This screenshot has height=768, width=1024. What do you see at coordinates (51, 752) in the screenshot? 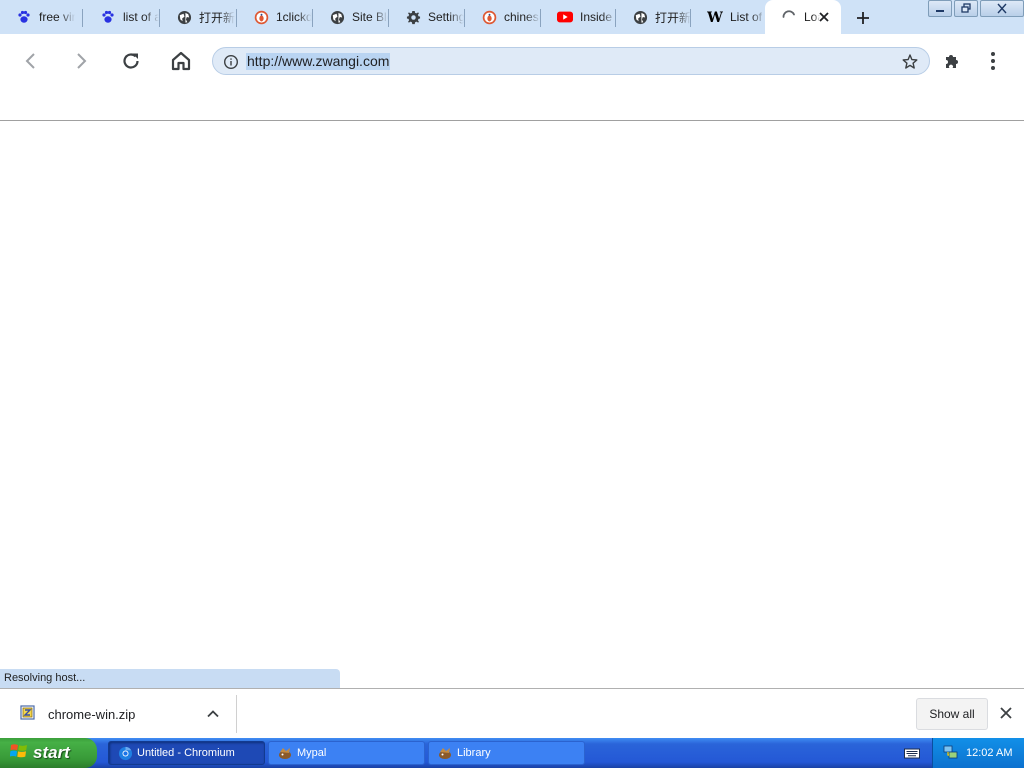
I see `start-label: start` at bounding box center [51, 752].